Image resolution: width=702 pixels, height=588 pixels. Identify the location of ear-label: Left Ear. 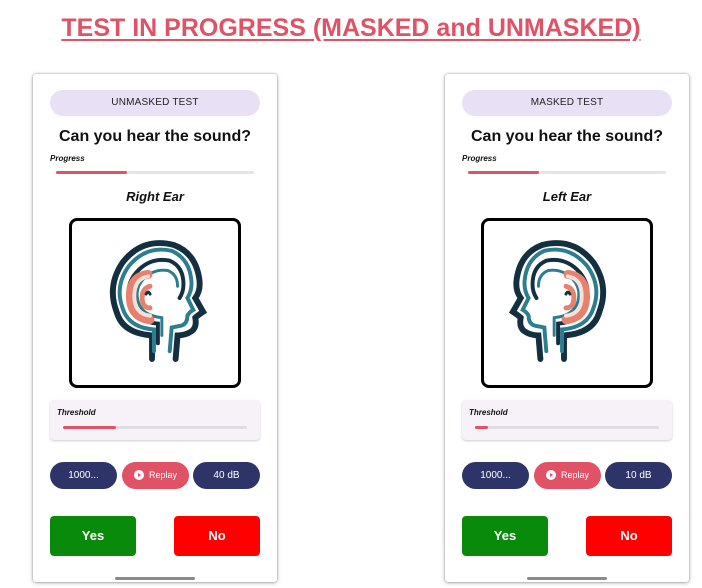
(567, 196).